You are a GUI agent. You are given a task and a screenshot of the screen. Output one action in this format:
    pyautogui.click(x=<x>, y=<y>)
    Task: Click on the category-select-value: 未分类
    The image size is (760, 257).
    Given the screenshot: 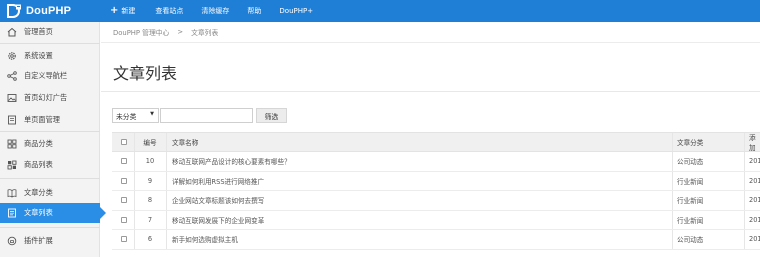 What is the action you would take?
    pyautogui.click(x=126, y=116)
    